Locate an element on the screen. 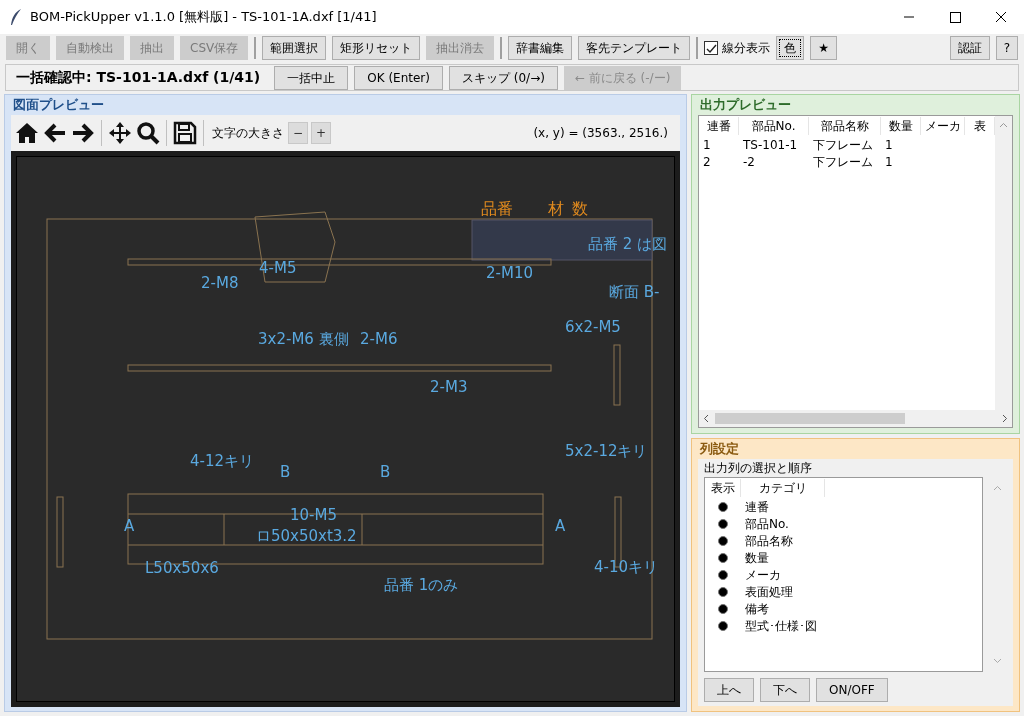 This screenshot has width=1024, height=716. toolbar-button: 矩形リセット is located at coordinates (376, 48).